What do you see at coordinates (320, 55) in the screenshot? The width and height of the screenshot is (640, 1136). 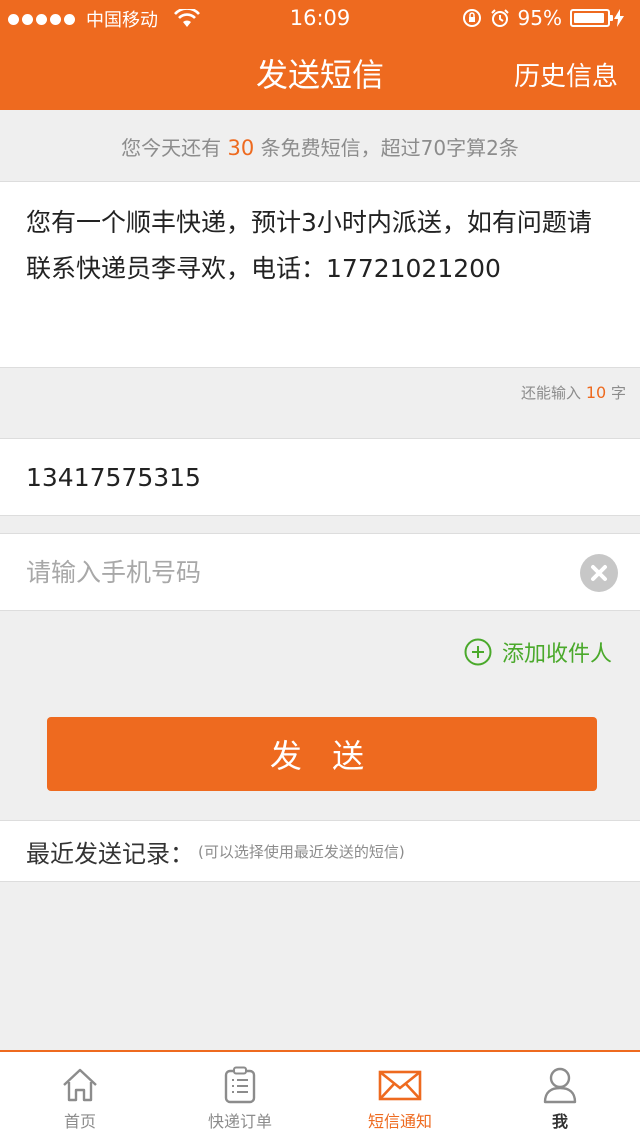 I see `header: 中国移动 16:09 95% 发送短信 历史信息` at bounding box center [320, 55].